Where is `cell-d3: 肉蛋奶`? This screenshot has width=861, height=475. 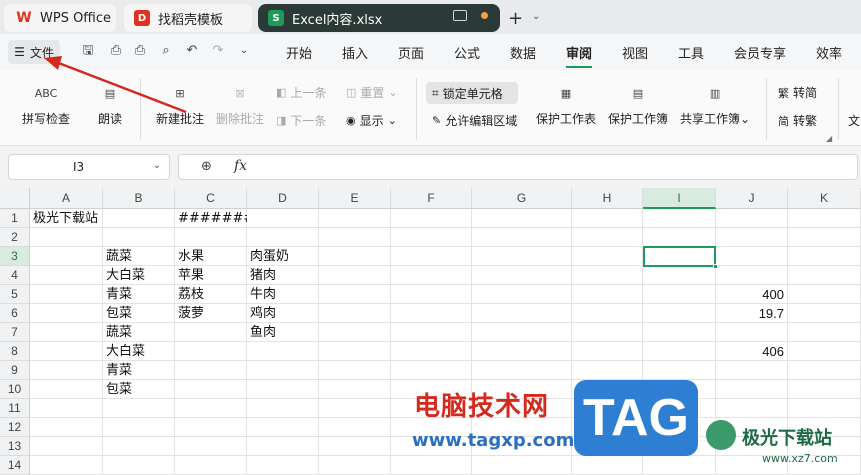 cell-d3: 肉蛋奶 is located at coordinates (283, 256).